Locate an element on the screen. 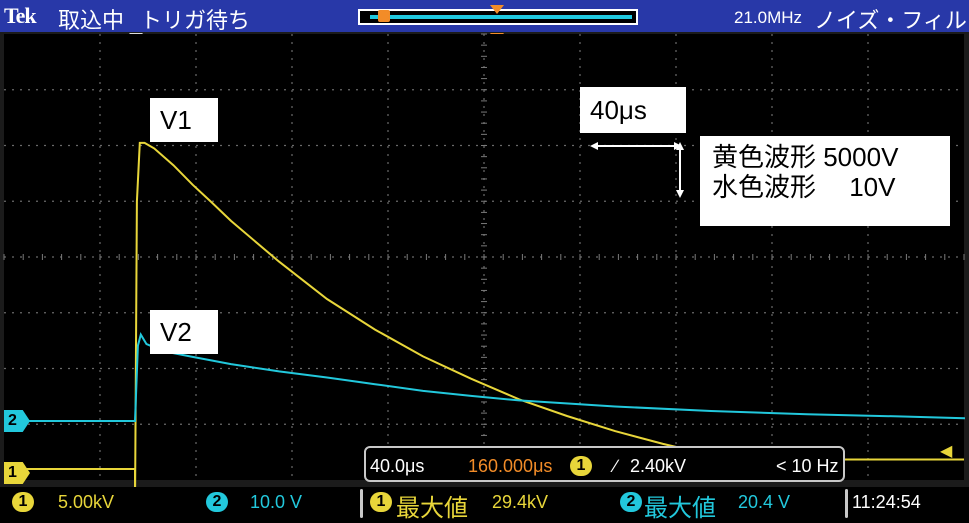 This screenshot has width=969, height=523. legend-yellow: 黄色波形 5000V is located at coordinates (805, 157).